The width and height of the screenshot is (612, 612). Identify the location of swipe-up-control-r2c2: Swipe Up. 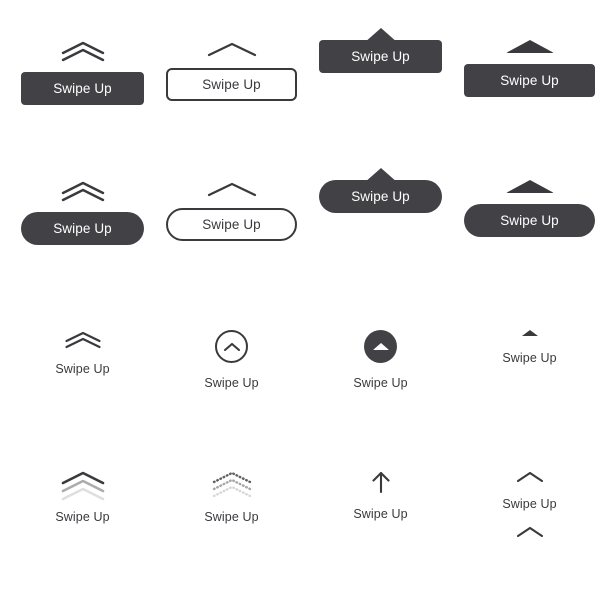
(231, 210).